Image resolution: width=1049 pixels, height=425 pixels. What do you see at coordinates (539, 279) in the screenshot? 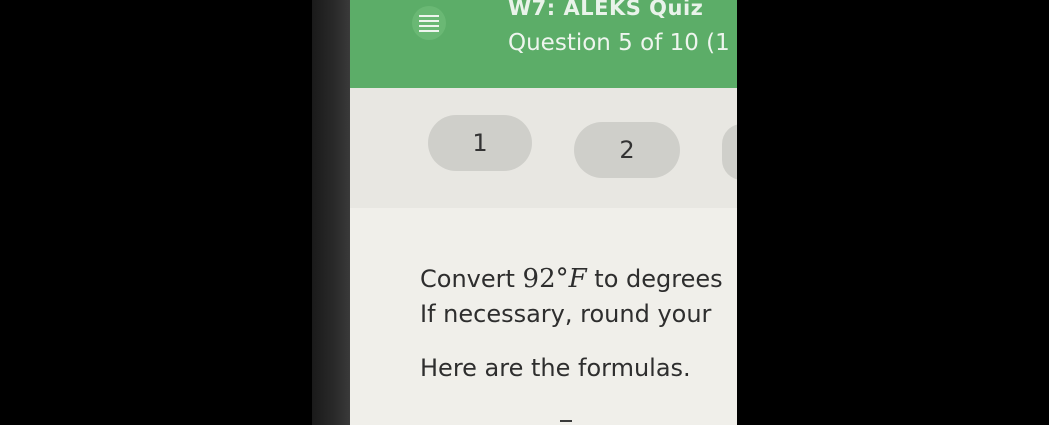
I see `temperature-number: 92` at bounding box center [539, 279].